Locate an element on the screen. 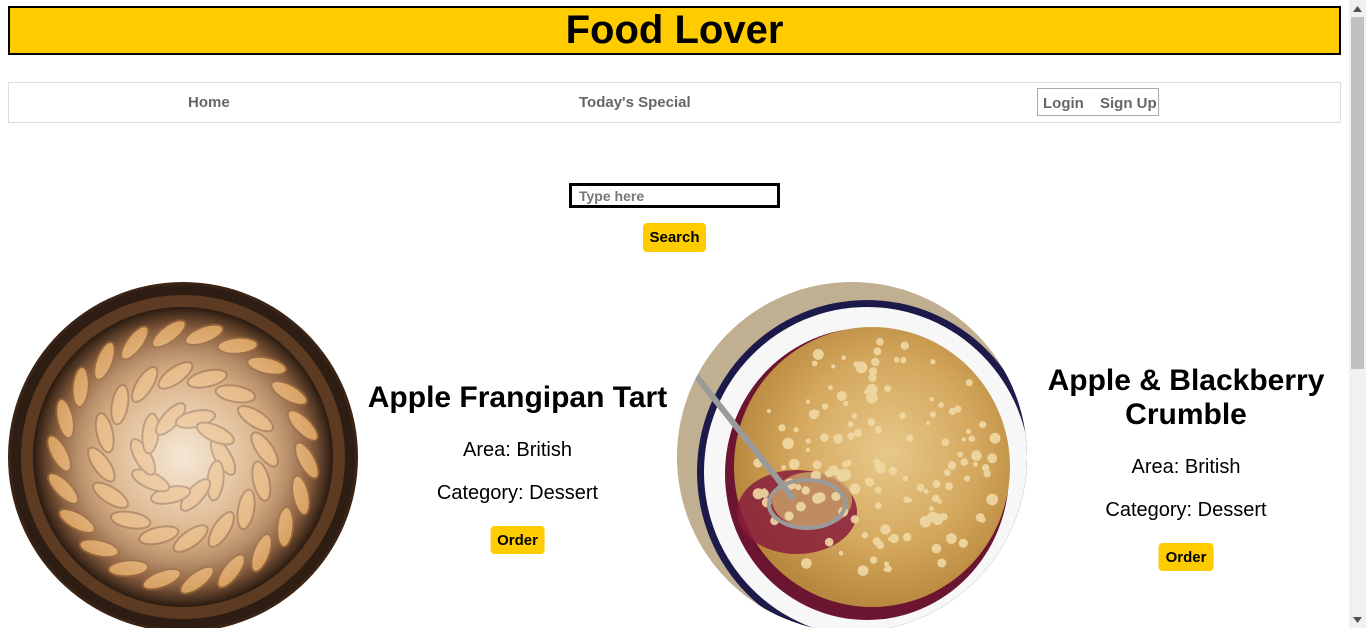 The height and width of the screenshot is (628, 1366). scroll-up-arrow-icon is located at coordinates (1357, 8).